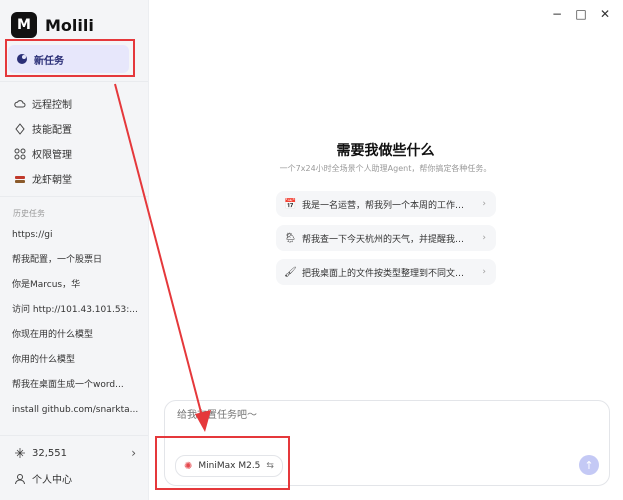 The width and height of the screenshot is (623, 500). What do you see at coordinates (29, 213) in the screenshot?
I see `history-title: 历史任务` at bounding box center [29, 213].